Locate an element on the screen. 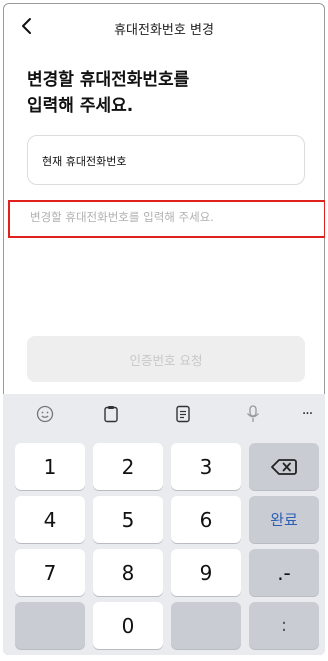 This screenshot has width=328, height=661. done-key: 완료 is located at coordinates (284, 519).